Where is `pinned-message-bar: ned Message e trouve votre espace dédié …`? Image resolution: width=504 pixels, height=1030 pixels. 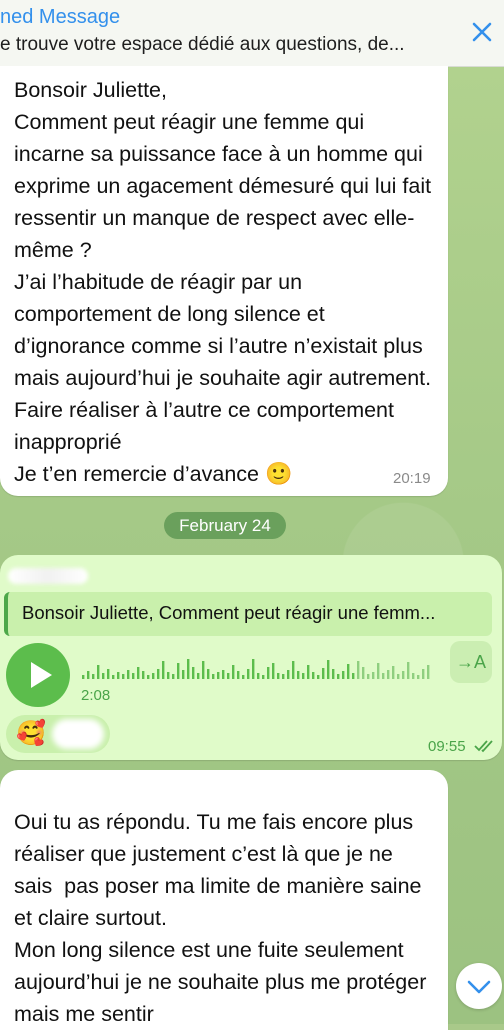 pinned-message-bar: ned Message e trouve votre espace dédié … is located at coordinates (252, 33).